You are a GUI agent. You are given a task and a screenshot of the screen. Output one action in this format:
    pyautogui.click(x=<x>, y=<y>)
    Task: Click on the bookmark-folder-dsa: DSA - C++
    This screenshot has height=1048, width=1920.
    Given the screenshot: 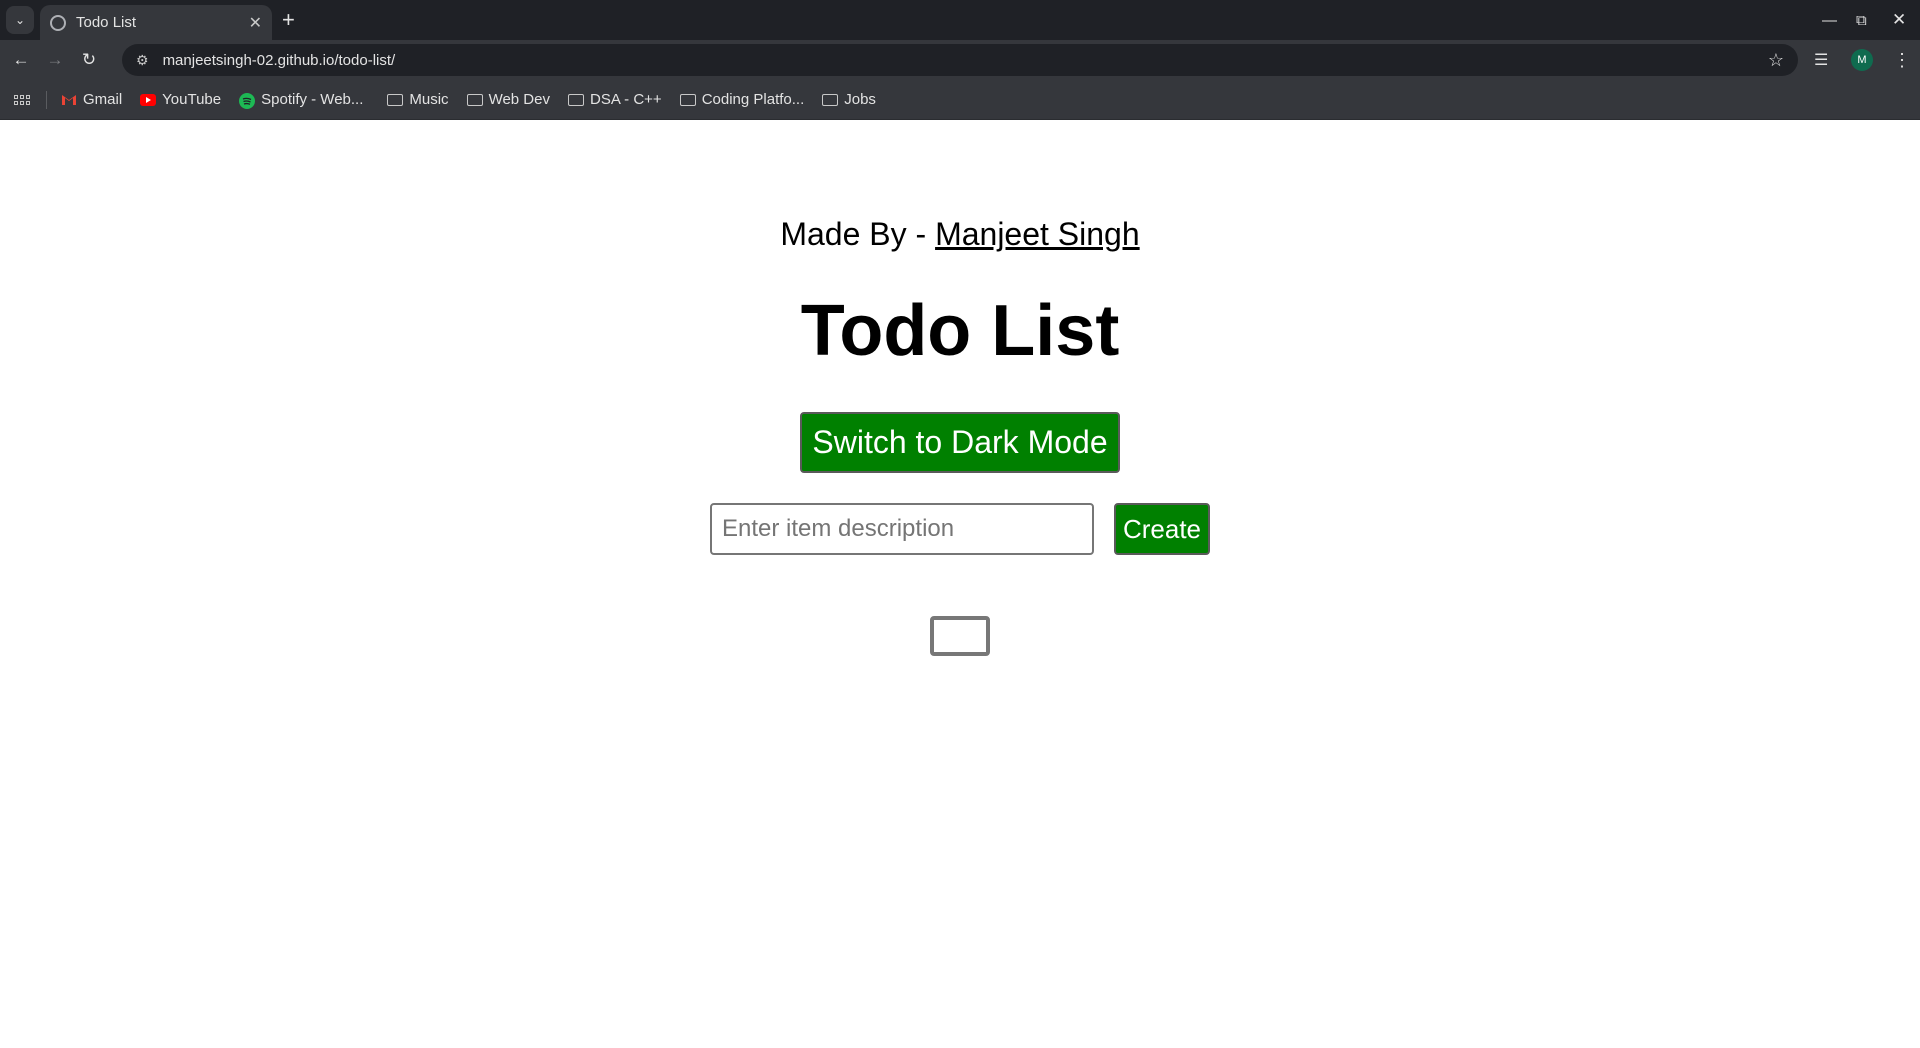 What is the action you would take?
    pyautogui.click(x=614, y=99)
    